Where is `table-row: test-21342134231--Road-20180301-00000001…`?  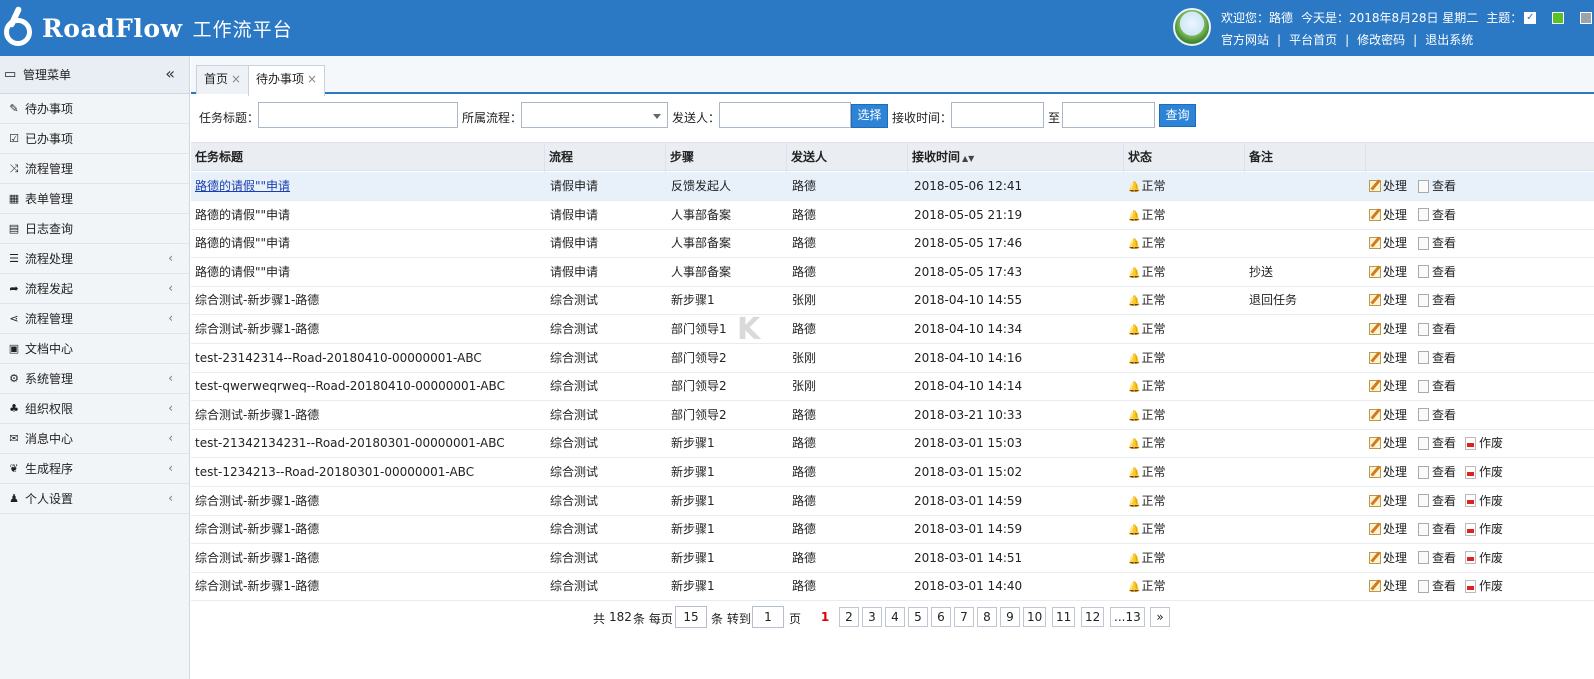
table-row: test-21342134231--Road-20180301-00000001… is located at coordinates (892, 444).